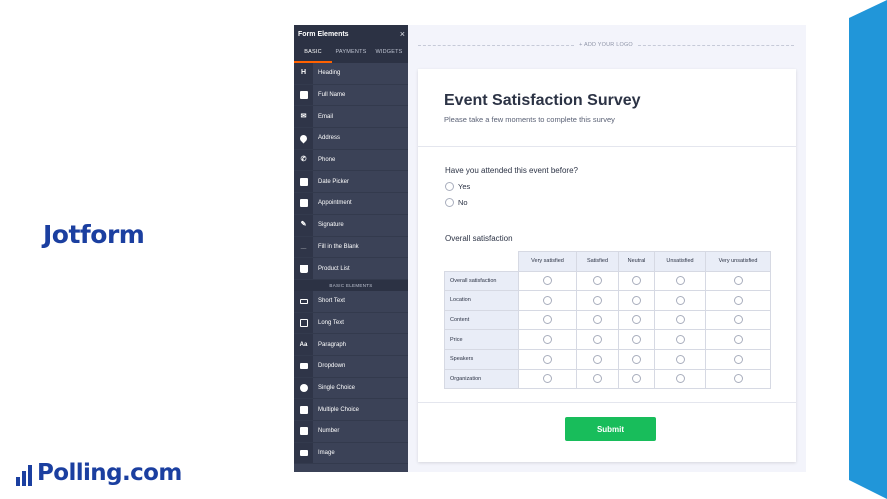 This screenshot has width=887, height=499. I want to click on element-label: Paragraph, so click(332, 344).